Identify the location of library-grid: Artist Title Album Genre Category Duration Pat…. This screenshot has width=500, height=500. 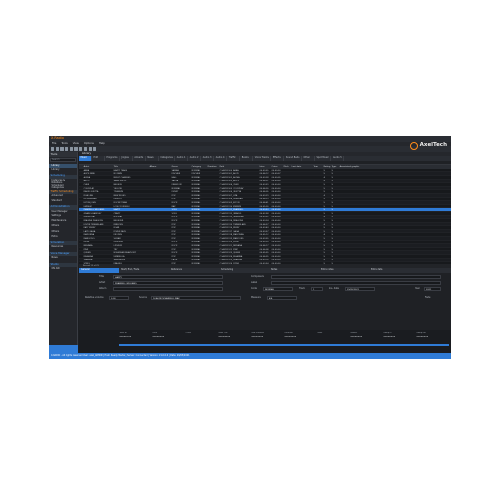
(265, 214).